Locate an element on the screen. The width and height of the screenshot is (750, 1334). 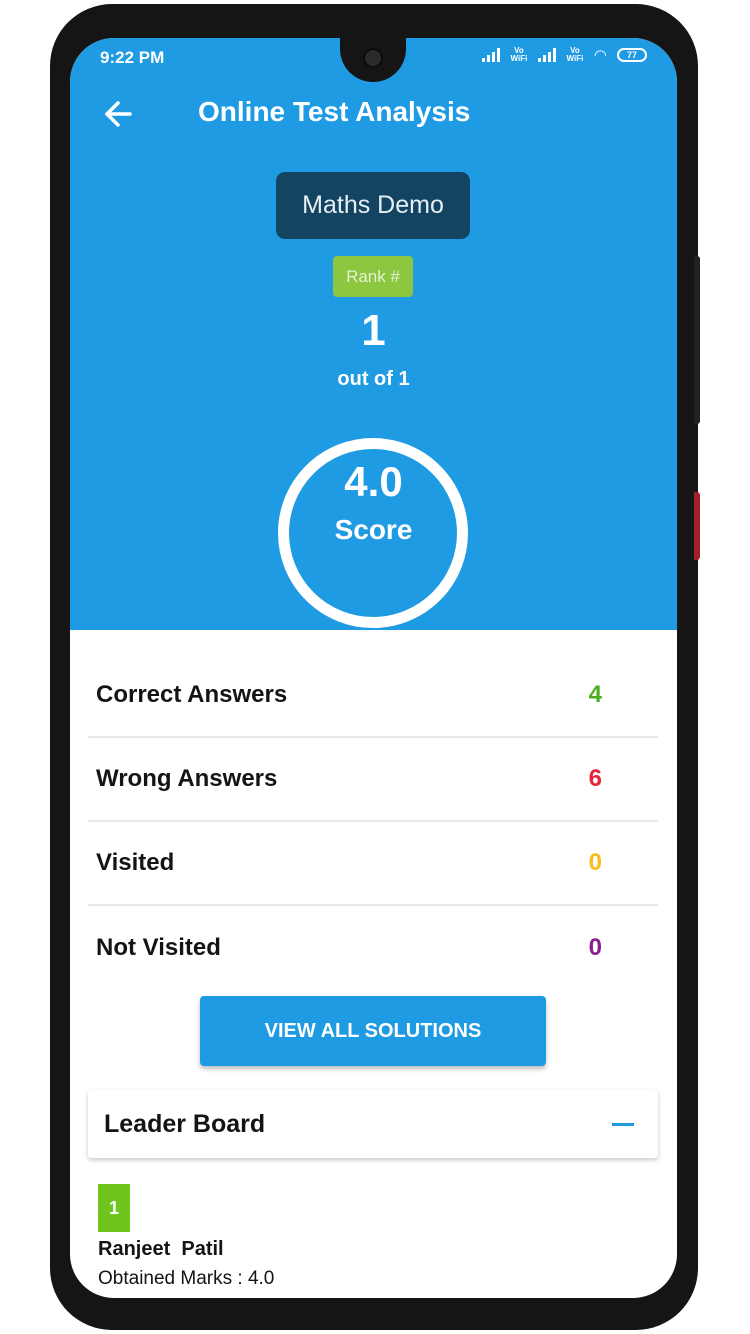
stat-value-correct: 4 is located at coordinates (595, 694).